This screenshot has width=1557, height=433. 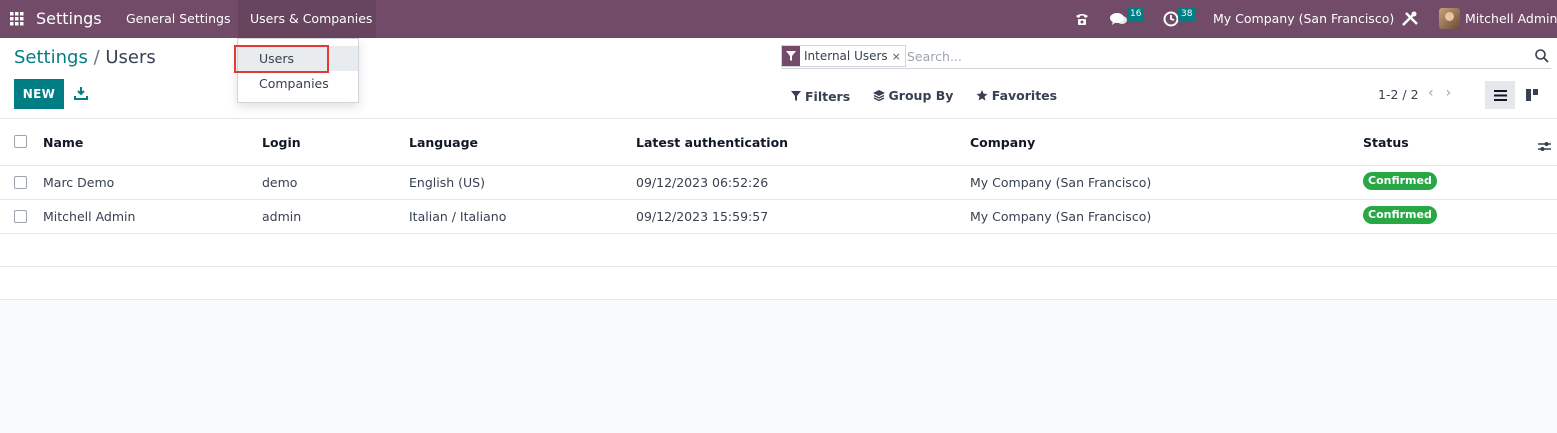 What do you see at coordinates (178, 19) in the screenshot?
I see `menu-general-settings: General Settings` at bounding box center [178, 19].